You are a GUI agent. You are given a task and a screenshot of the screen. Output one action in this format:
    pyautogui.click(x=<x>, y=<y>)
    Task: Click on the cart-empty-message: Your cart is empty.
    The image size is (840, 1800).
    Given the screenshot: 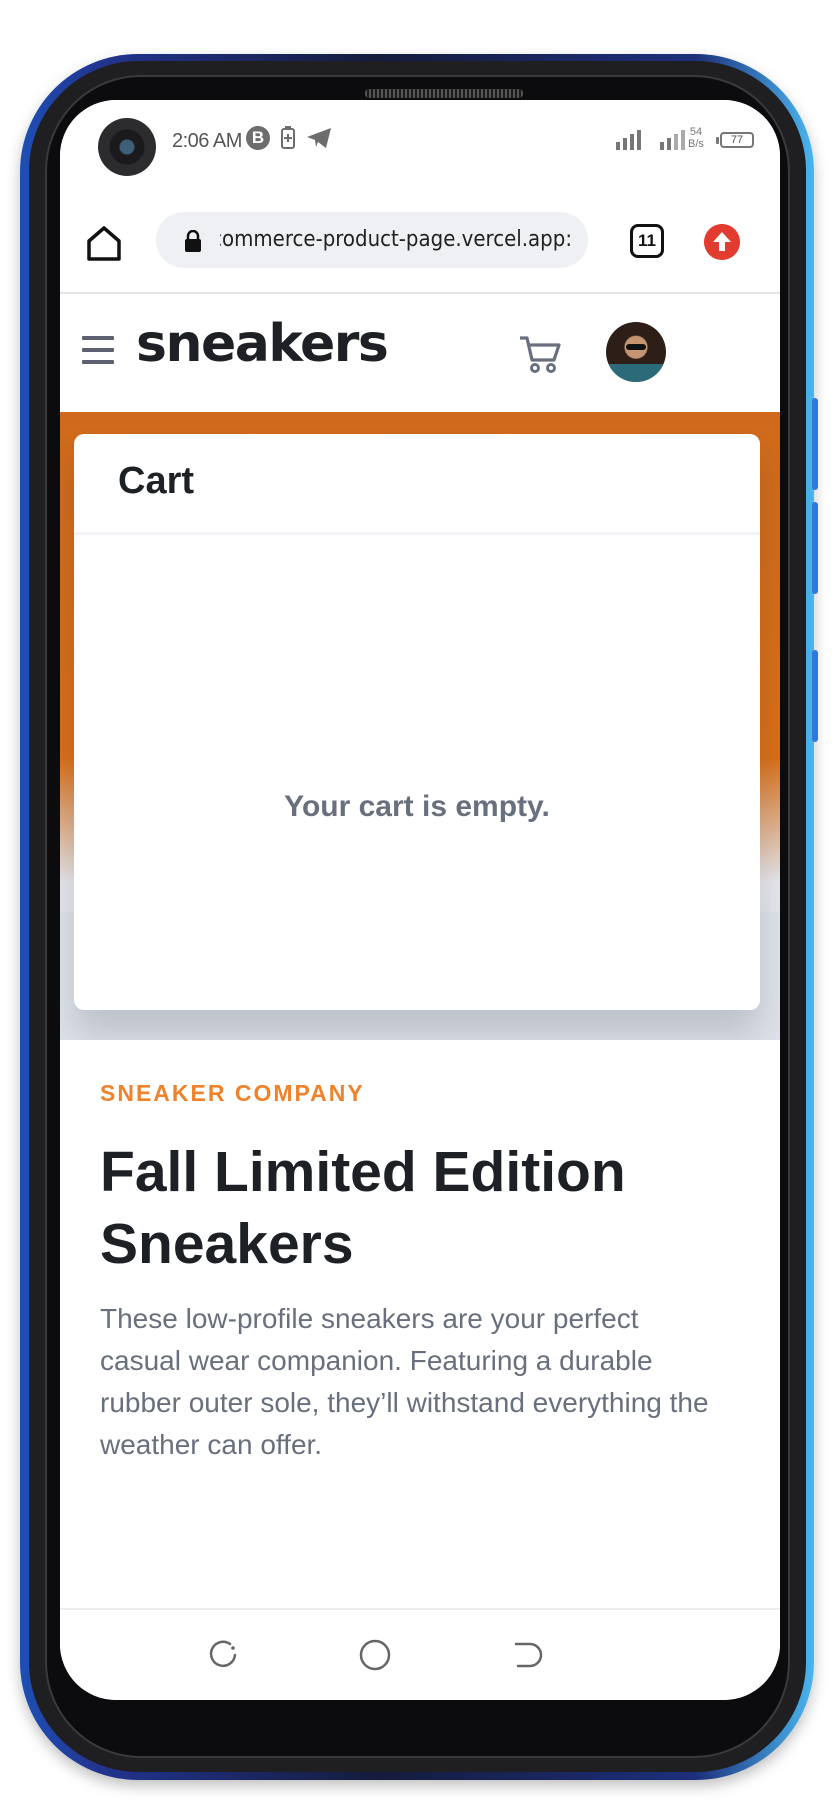 What is the action you would take?
    pyautogui.click(x=417, y=806)
    